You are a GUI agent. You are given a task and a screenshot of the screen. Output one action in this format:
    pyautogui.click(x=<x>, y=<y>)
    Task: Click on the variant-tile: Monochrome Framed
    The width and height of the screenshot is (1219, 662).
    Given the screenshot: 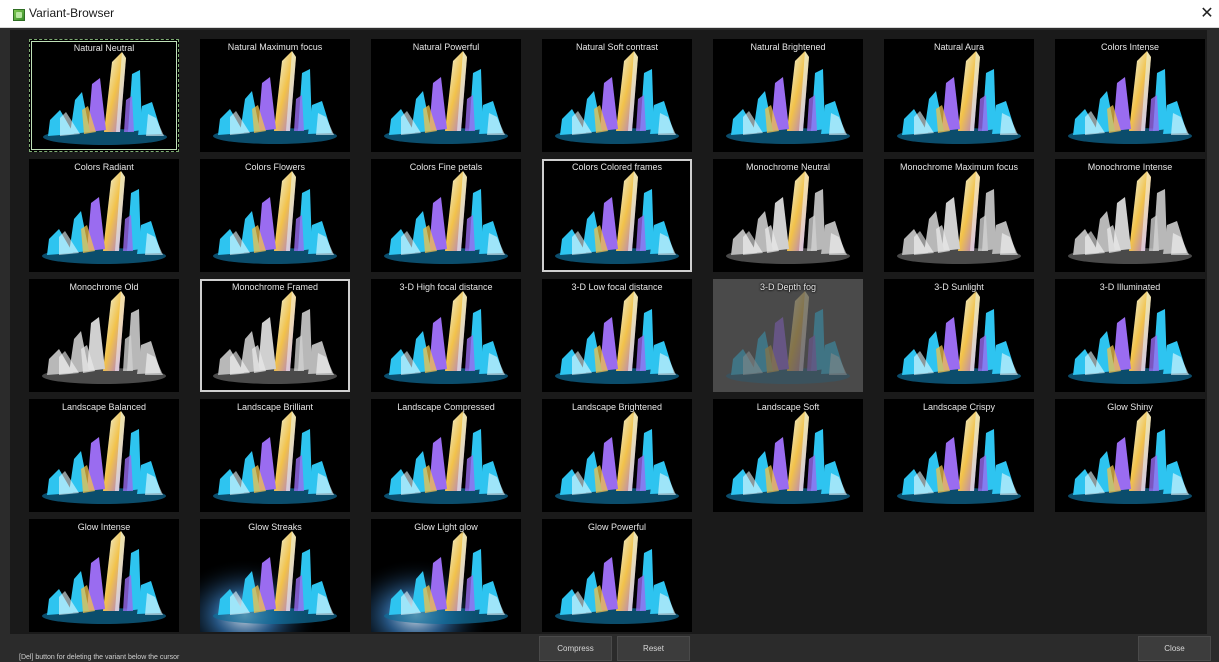 What is the action you would take?
    pyautogui.click(x=275, y=335)
    